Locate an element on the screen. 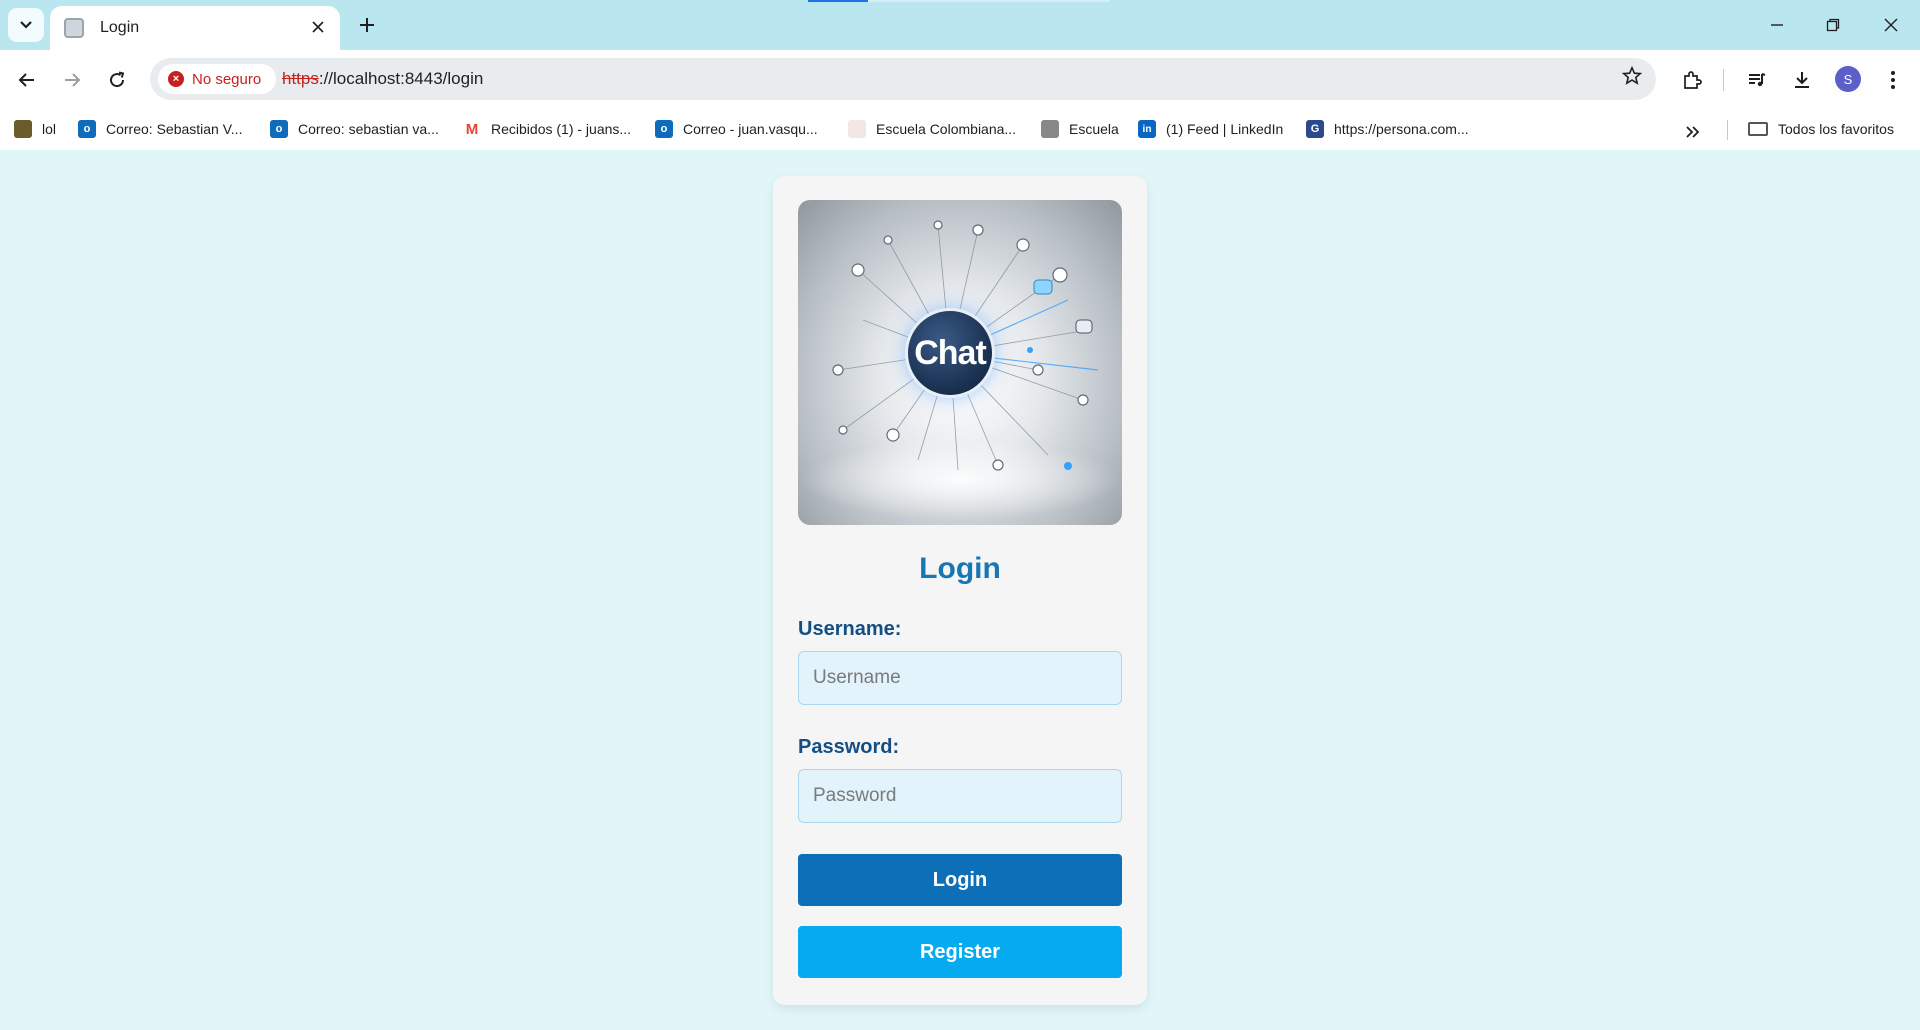 The height and width of the screenshot is (1030, 1920). puzzle-icon is located at coordinates (1693, 80).